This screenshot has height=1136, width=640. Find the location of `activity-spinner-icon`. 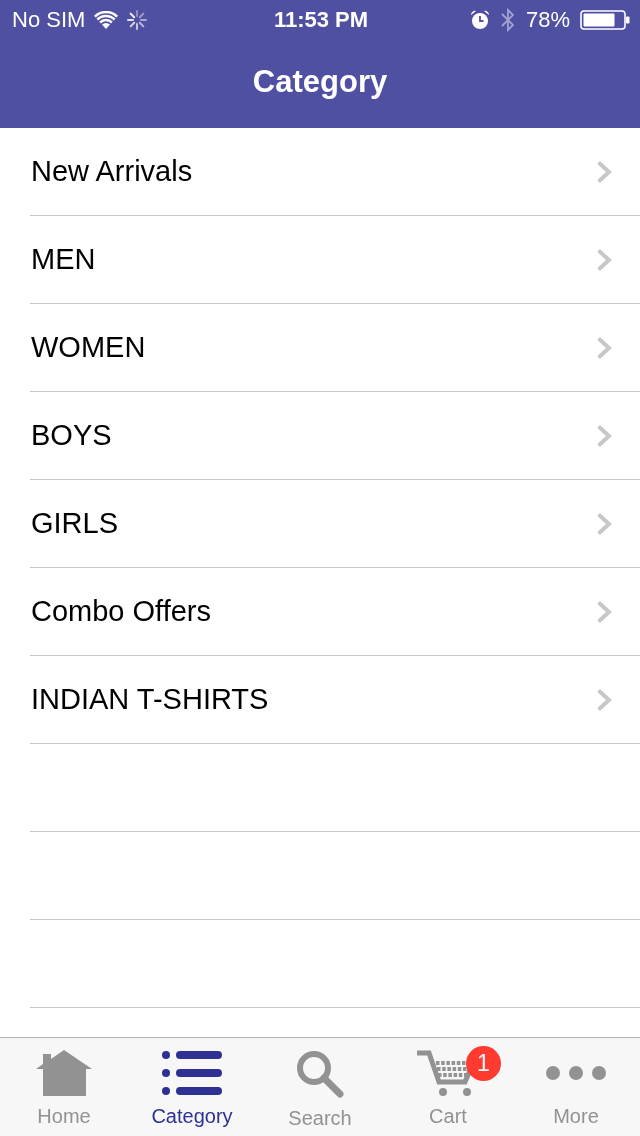

activity-spinner-icon is located at coordinates (137, 20).